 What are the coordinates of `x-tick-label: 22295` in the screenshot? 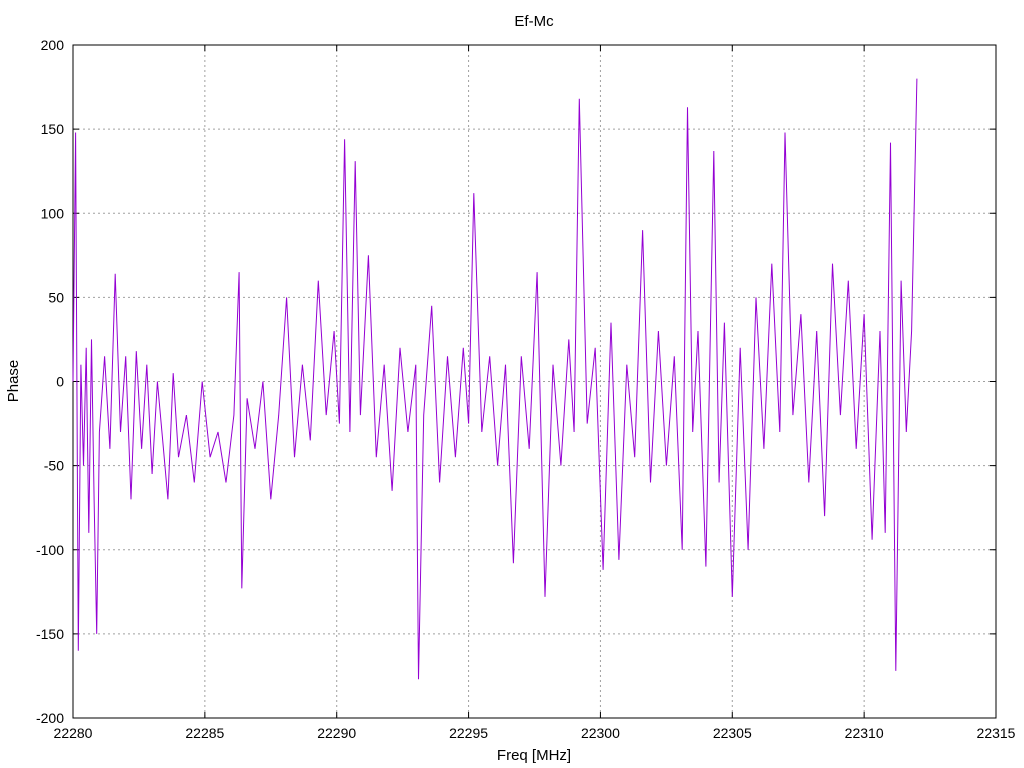 It's located at (468, 733).